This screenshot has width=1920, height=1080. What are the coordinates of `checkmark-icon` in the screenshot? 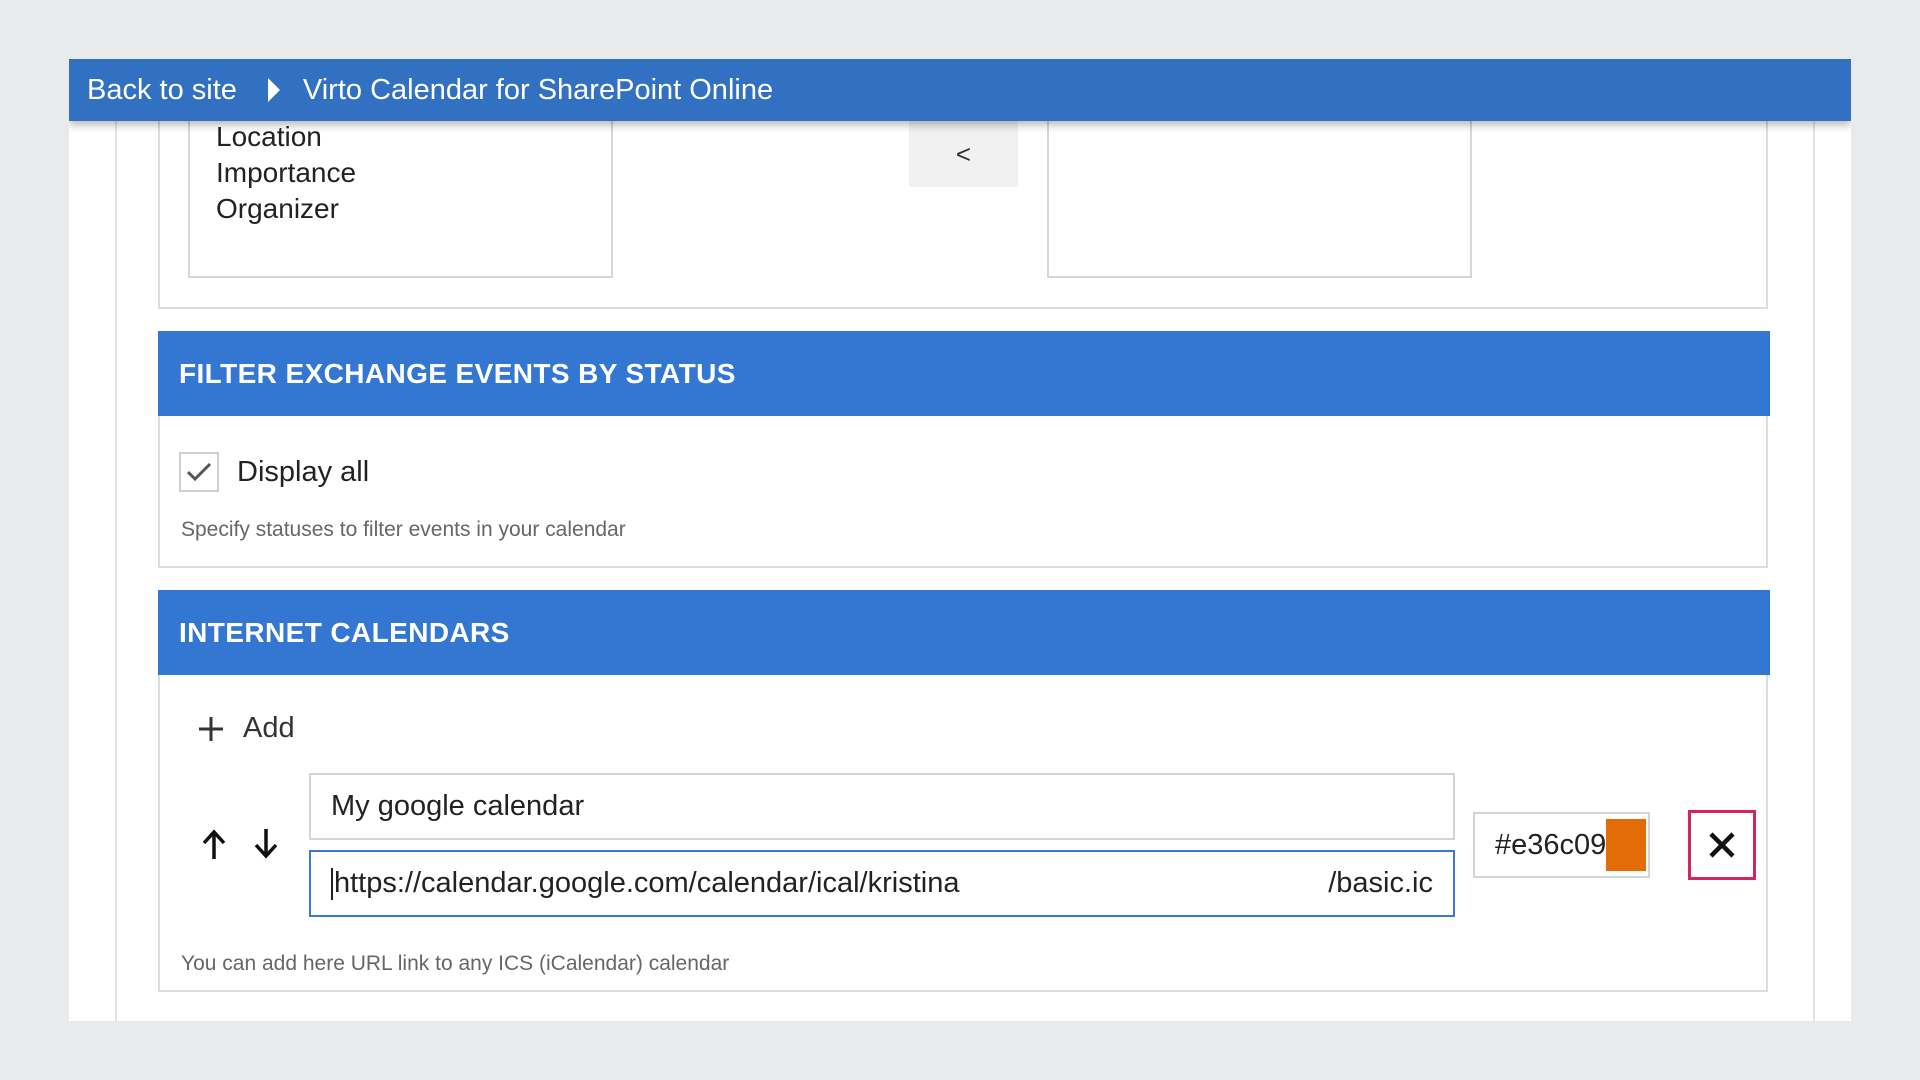 It's located at (199, 472).